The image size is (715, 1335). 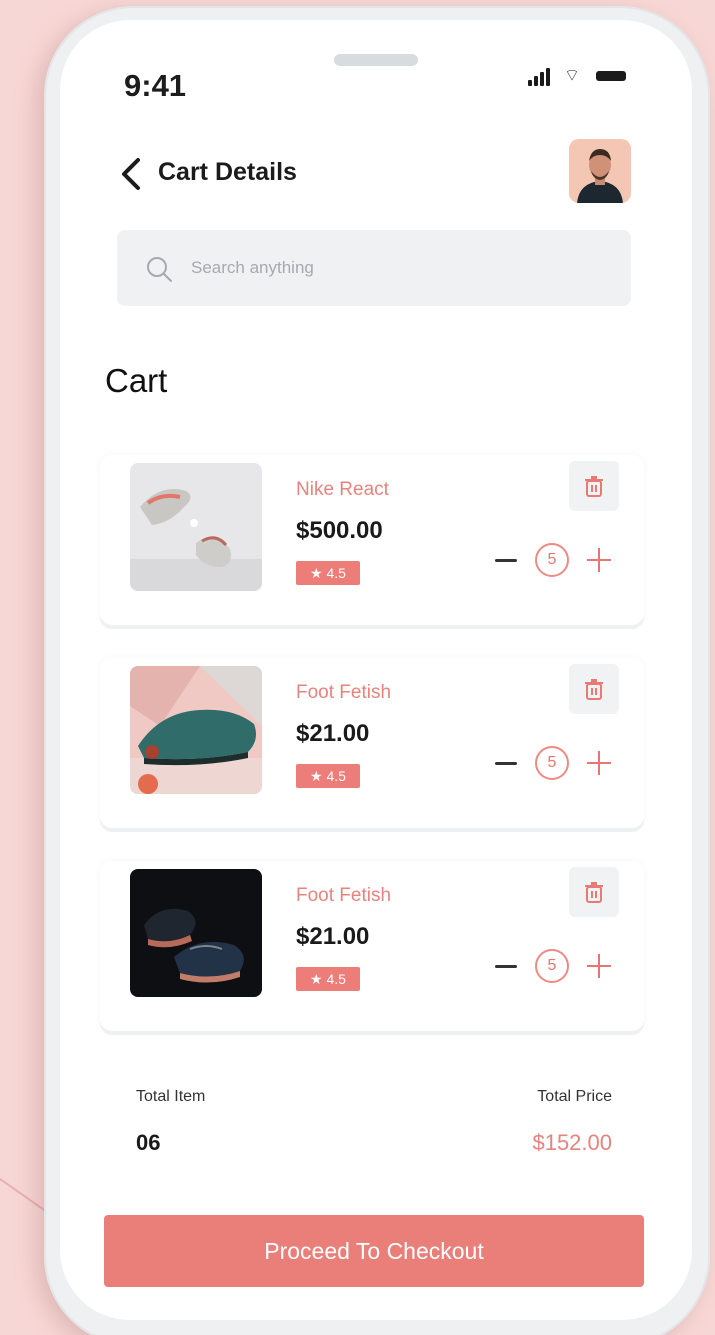 I want to click on chevron-left-icon, so click(x=131, y=174).